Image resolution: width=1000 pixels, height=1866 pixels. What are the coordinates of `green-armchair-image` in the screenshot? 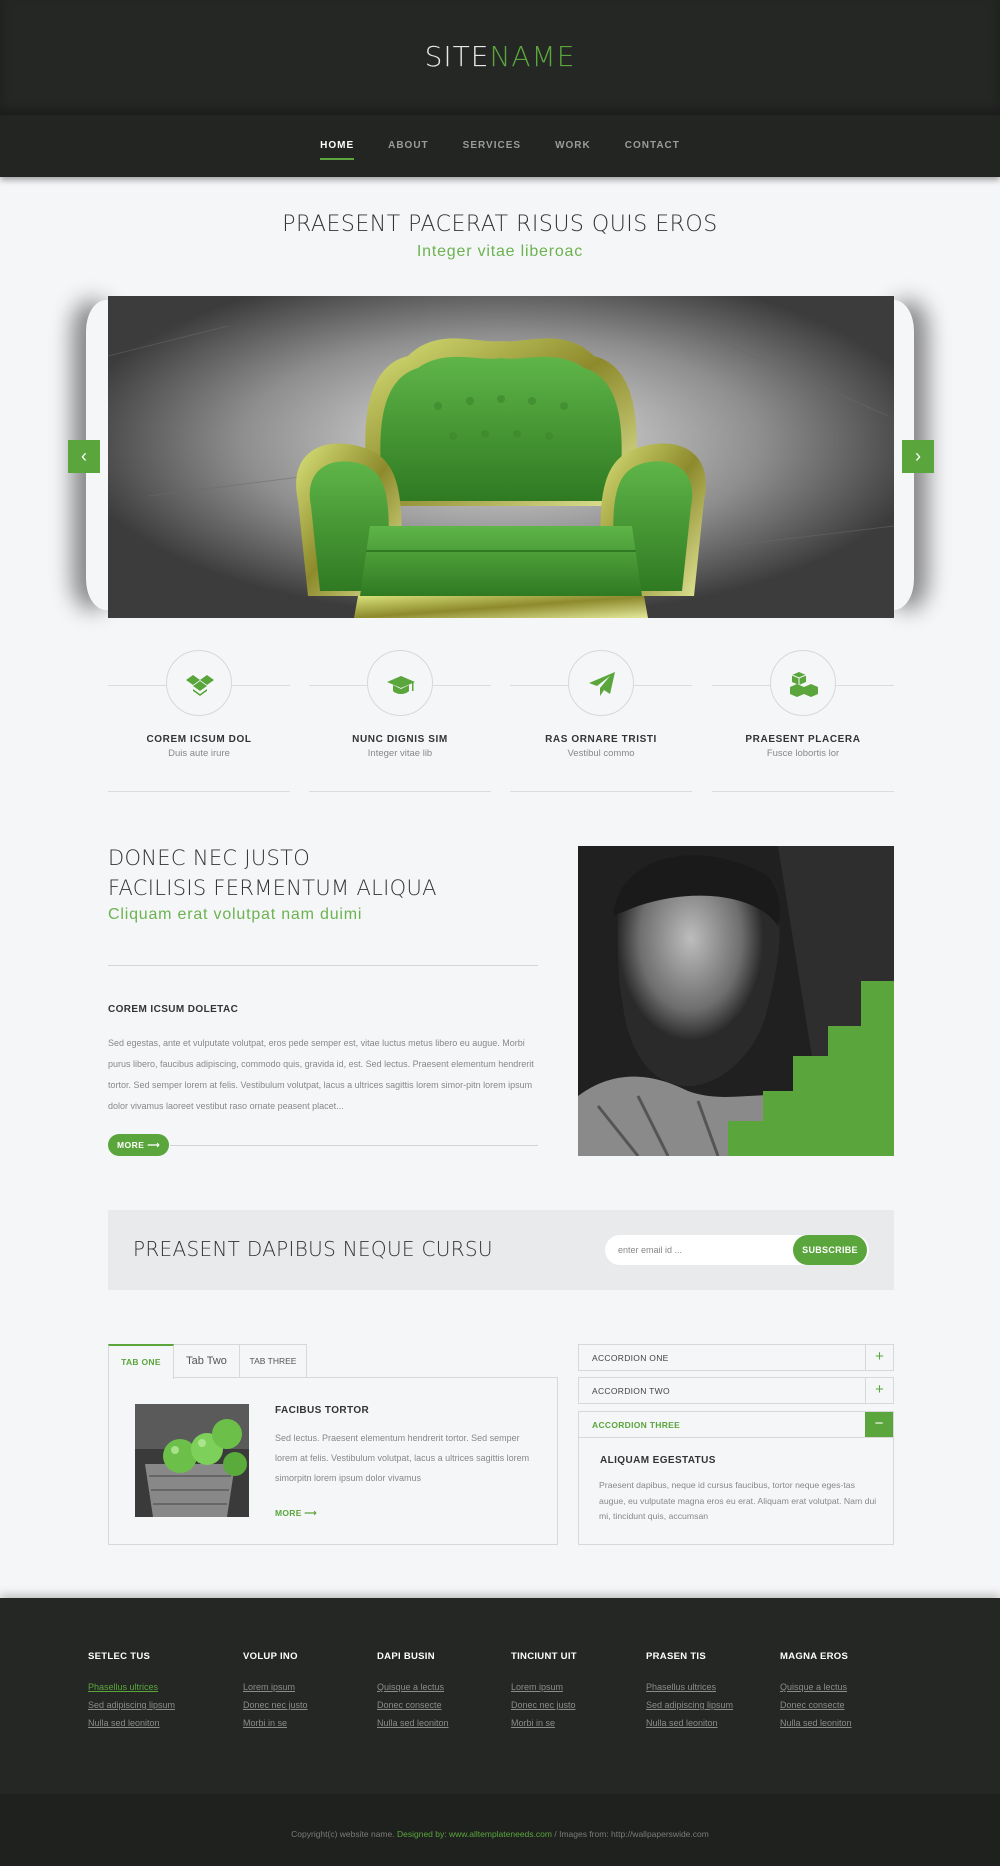 It's located at (501, 457).